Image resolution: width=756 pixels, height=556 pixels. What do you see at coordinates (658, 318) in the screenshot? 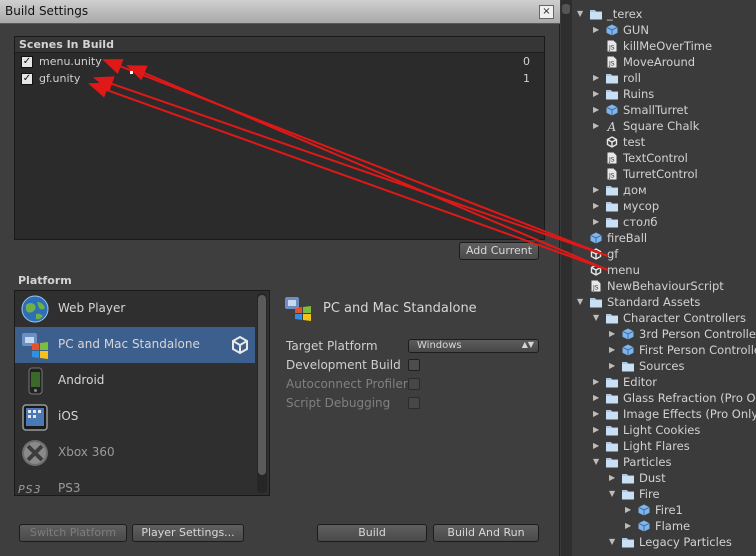
I see `project-tree-item: ▼ Character Controllers` at bounding box center [658, 318].